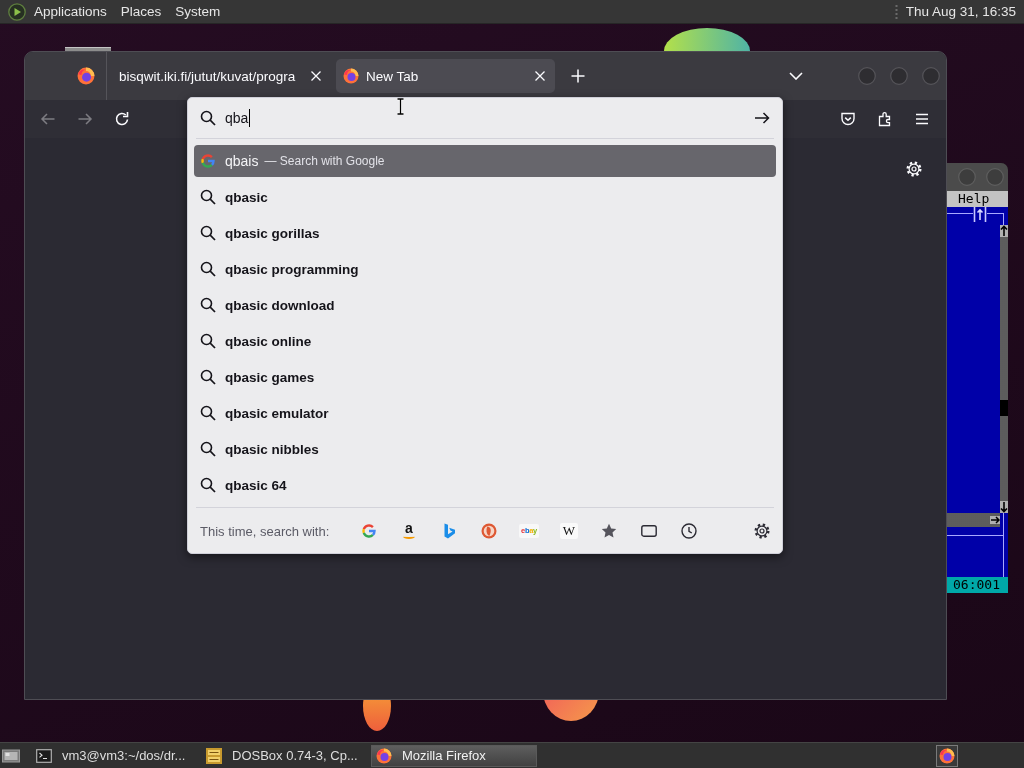  Describe the element at coordinates (974, 199) in the screenshot. I see `menu-item: Help` at that location.